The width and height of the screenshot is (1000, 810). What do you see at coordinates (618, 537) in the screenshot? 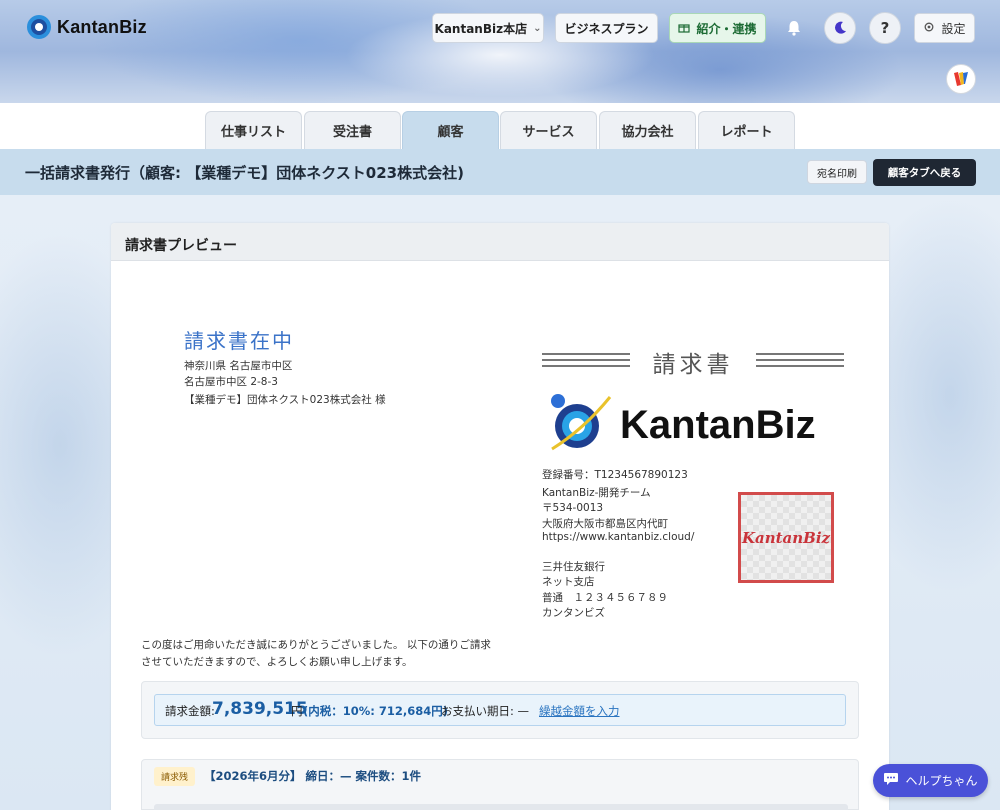
I see `issuer-url: https://www.kantanbiz.cloud/` at bounding box center [618, 537].